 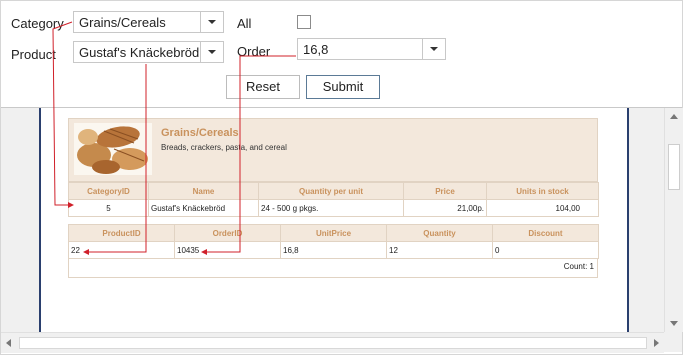 I want to click on table-row: 22 10435 16,8 12 0, so click(x=333, y=250).